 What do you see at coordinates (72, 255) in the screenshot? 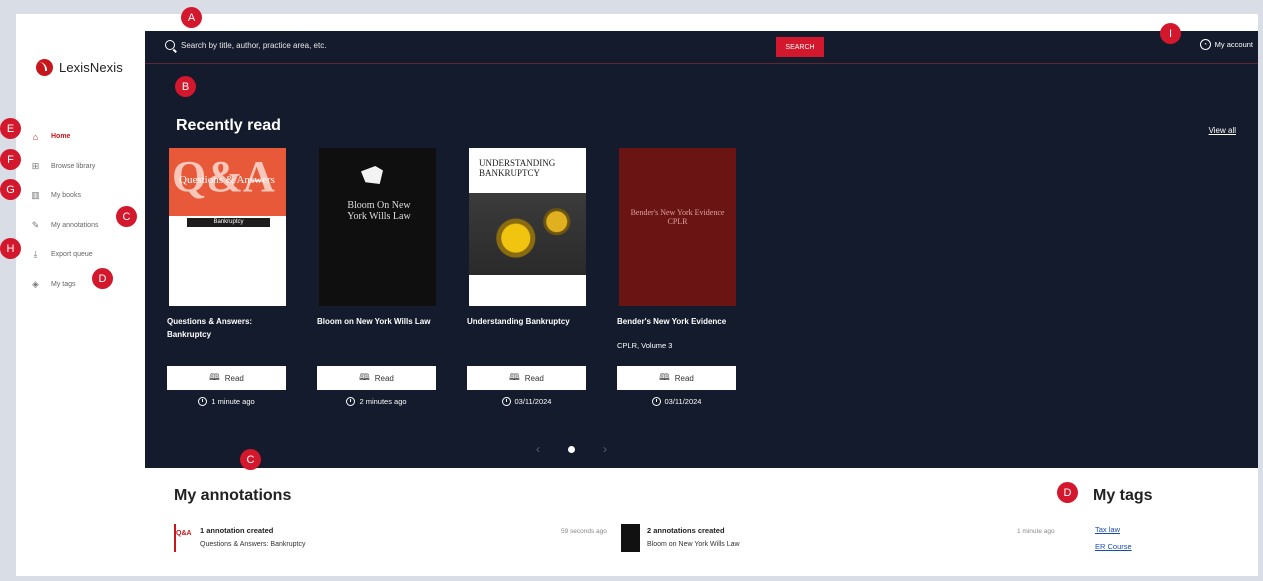
I see `sidebar-item-label: Export queue` at bounding box center [72, 255].